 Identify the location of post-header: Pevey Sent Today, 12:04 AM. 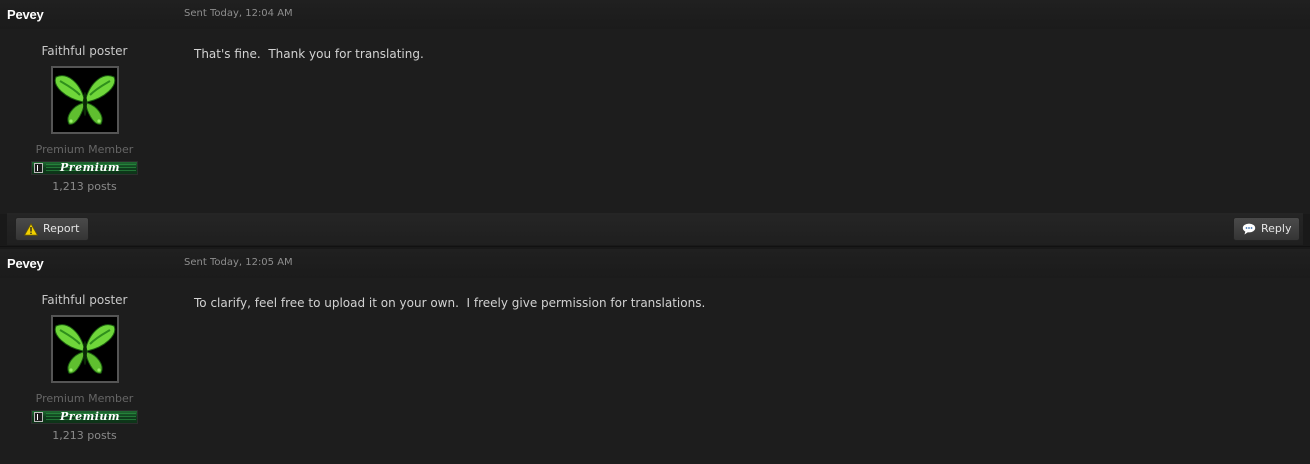
(655, 14).